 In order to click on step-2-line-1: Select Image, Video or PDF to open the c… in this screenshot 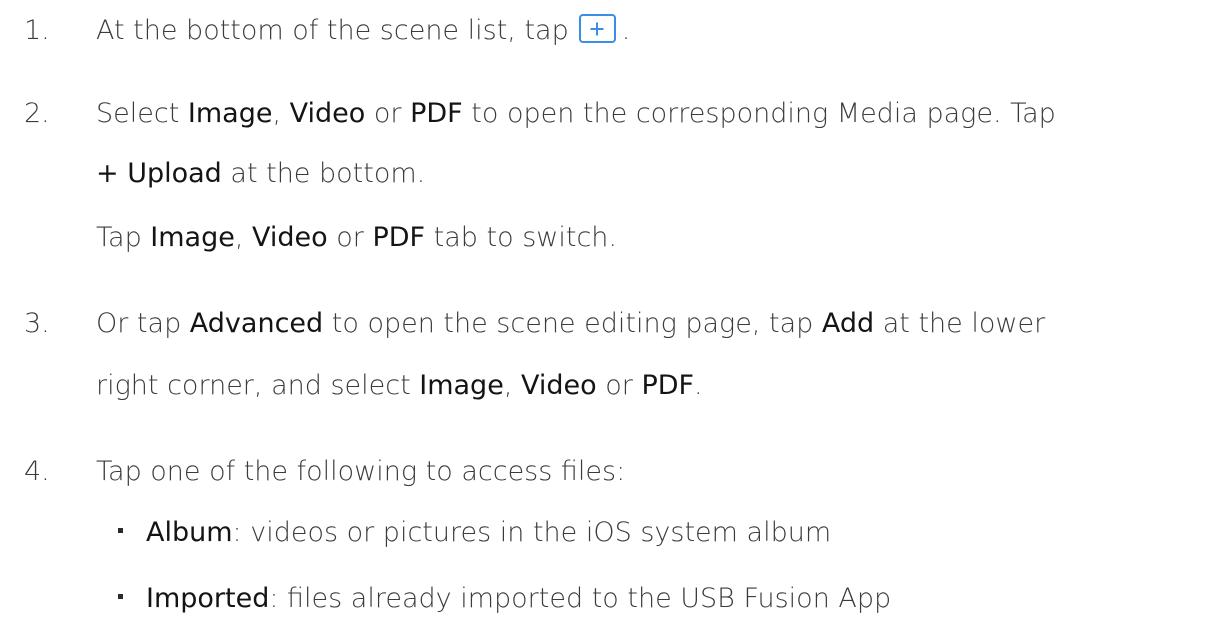, I will do `click(576, 113)`.